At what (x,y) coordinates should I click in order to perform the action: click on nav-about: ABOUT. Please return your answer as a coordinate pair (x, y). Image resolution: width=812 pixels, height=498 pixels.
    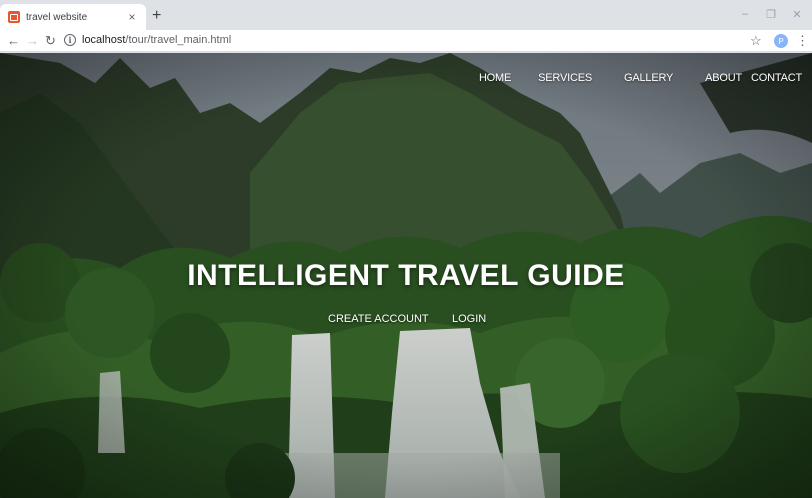
    Looking at the image, I should click on (723, 78).